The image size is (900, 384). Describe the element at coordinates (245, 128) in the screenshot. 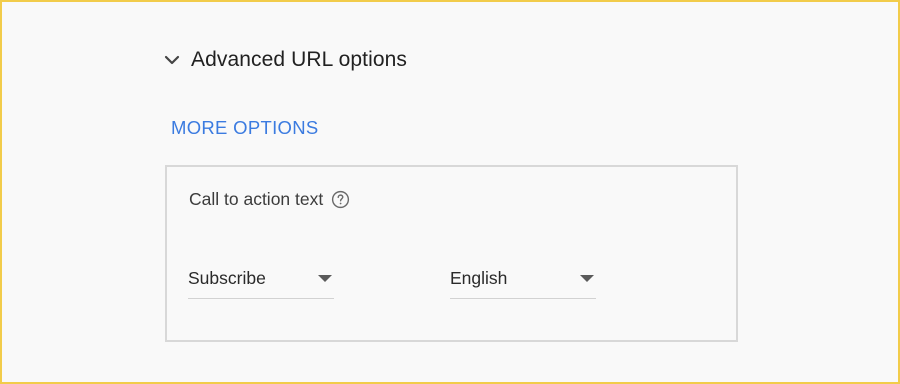

I see `more-options-link: MORE OPTIONS` at that location.